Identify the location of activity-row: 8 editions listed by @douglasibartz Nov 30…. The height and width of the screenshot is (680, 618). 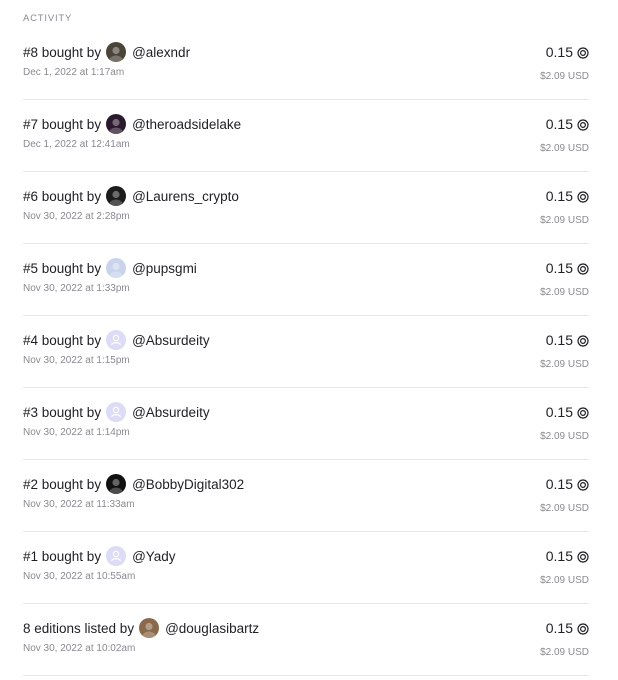
(306, 640).